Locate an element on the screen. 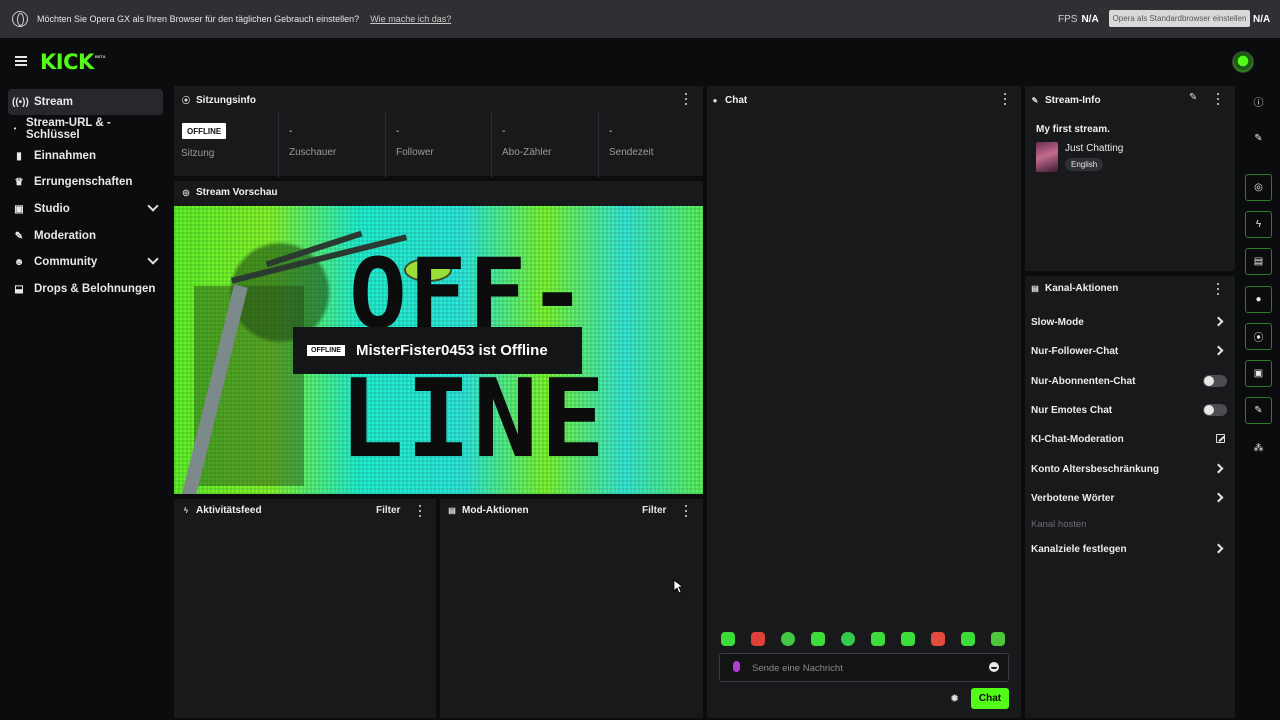  offline-bg-text-2: LINE is located at coordinates (473, 419).